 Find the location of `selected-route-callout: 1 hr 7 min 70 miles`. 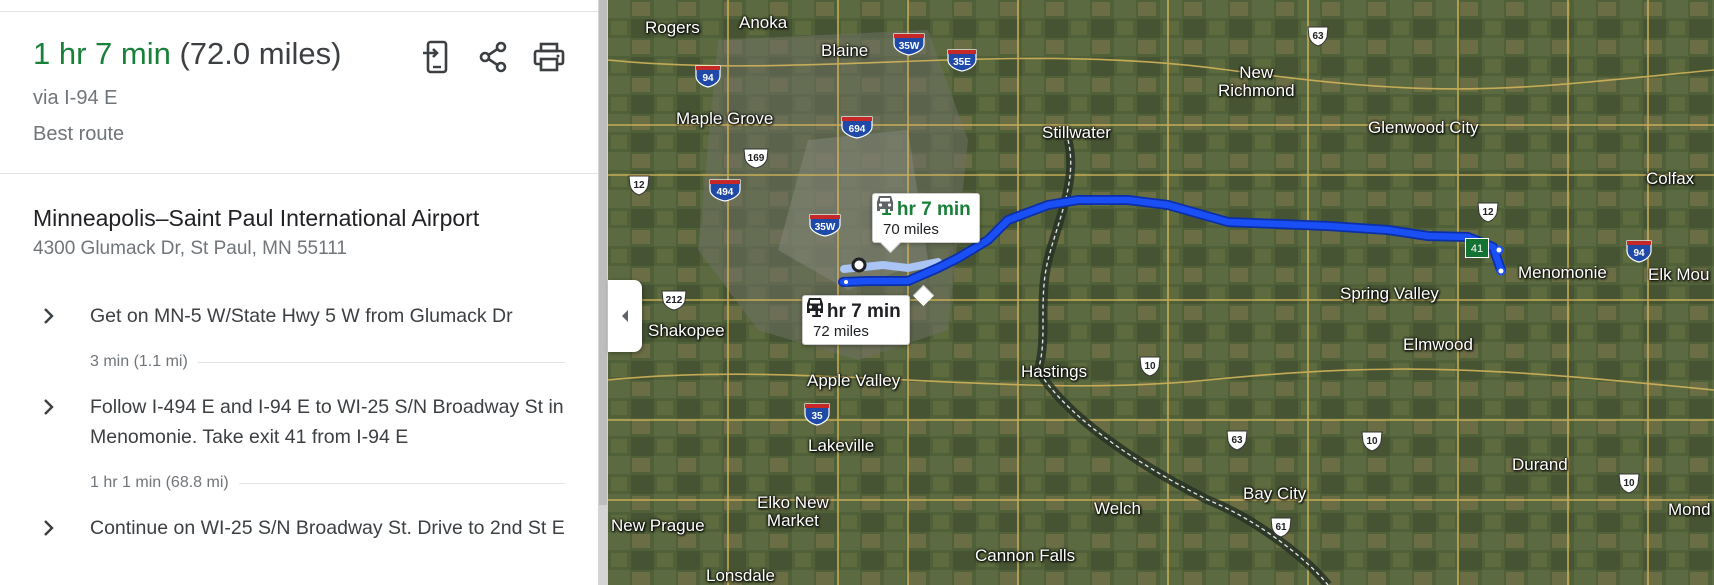

selected-route-callout: 1 hr 7 min 70 miles is located at coordinates (926, 223).